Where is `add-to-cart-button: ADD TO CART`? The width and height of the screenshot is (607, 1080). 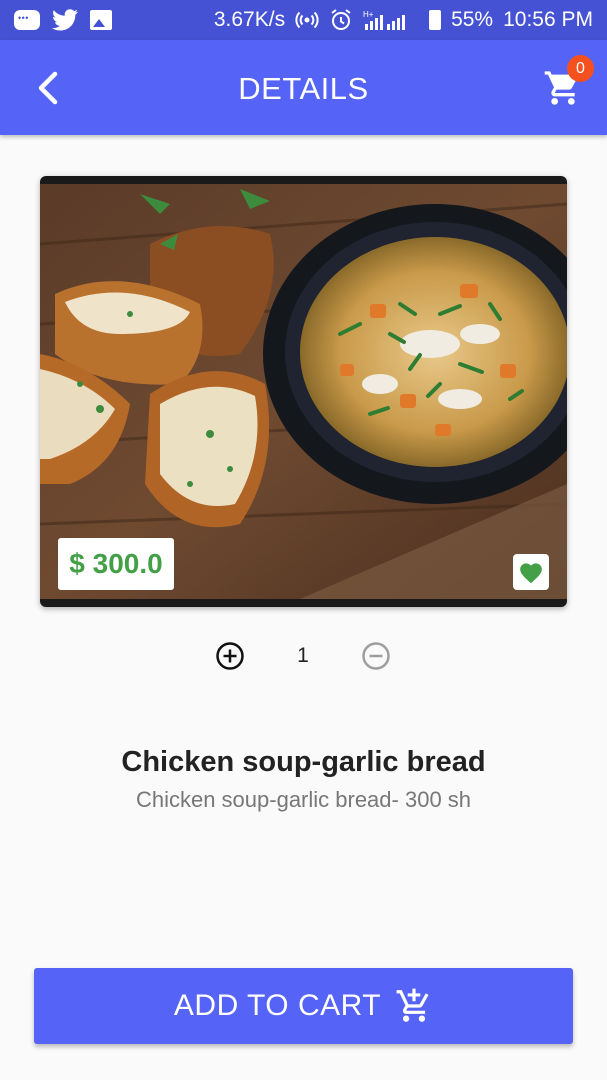
add-to-cart-button: ADD TO CART is located at coordinates (303, 1006).